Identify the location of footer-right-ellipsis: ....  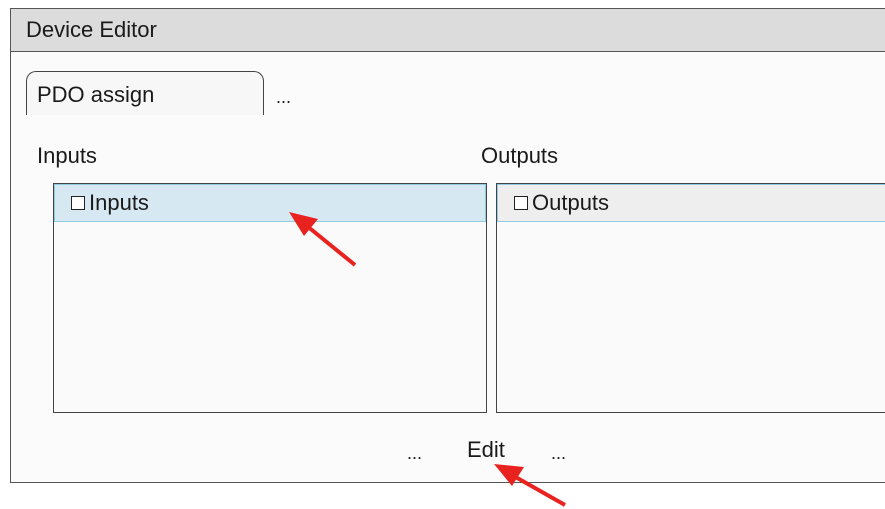
(558, 453).